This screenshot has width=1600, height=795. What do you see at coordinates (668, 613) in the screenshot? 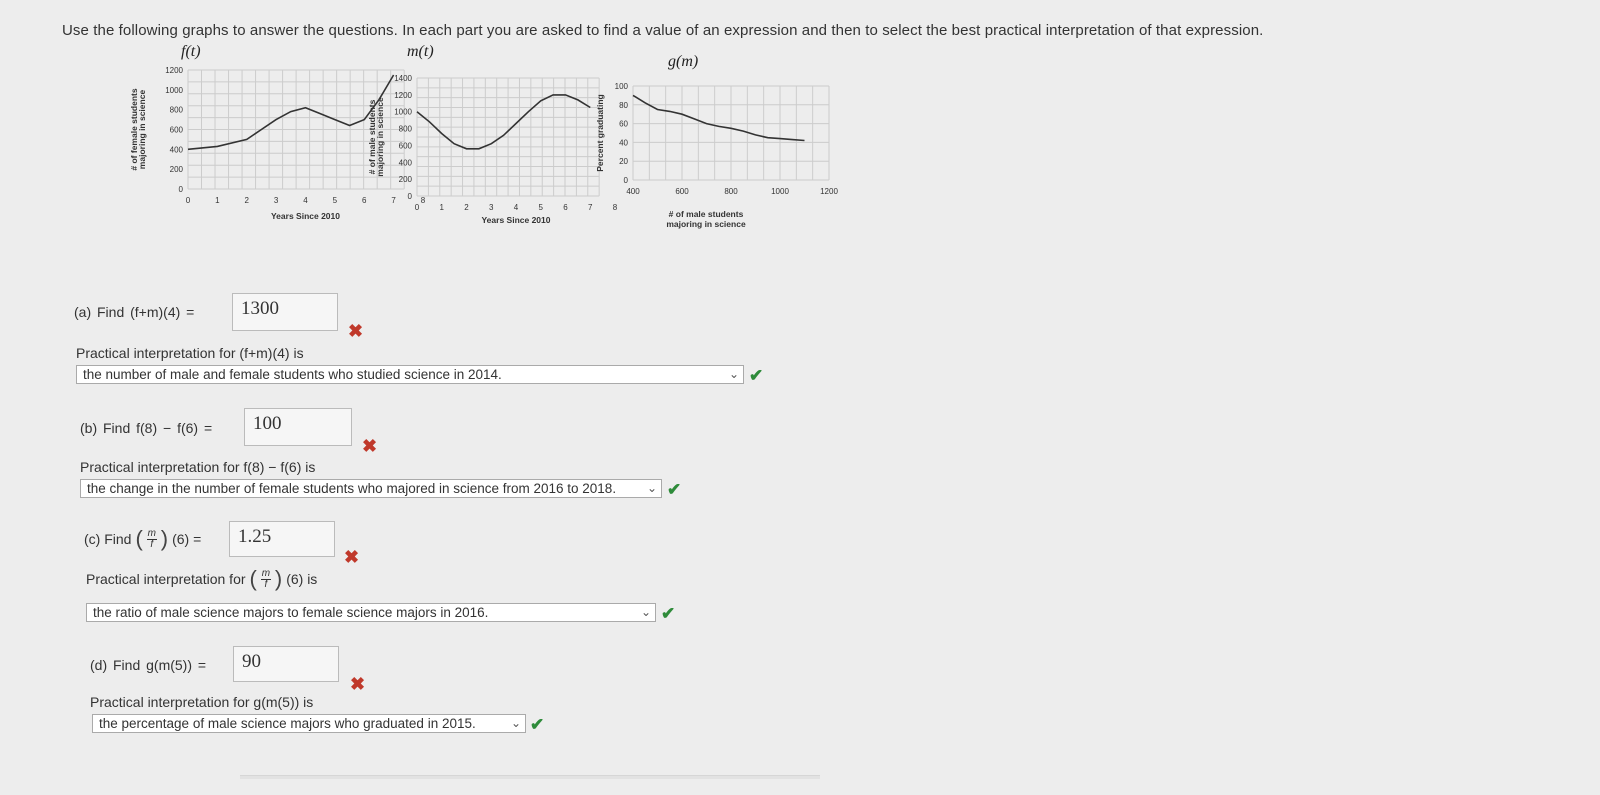
I see `part-c-correct-icon: ✔` at bounding box center [668, 613].